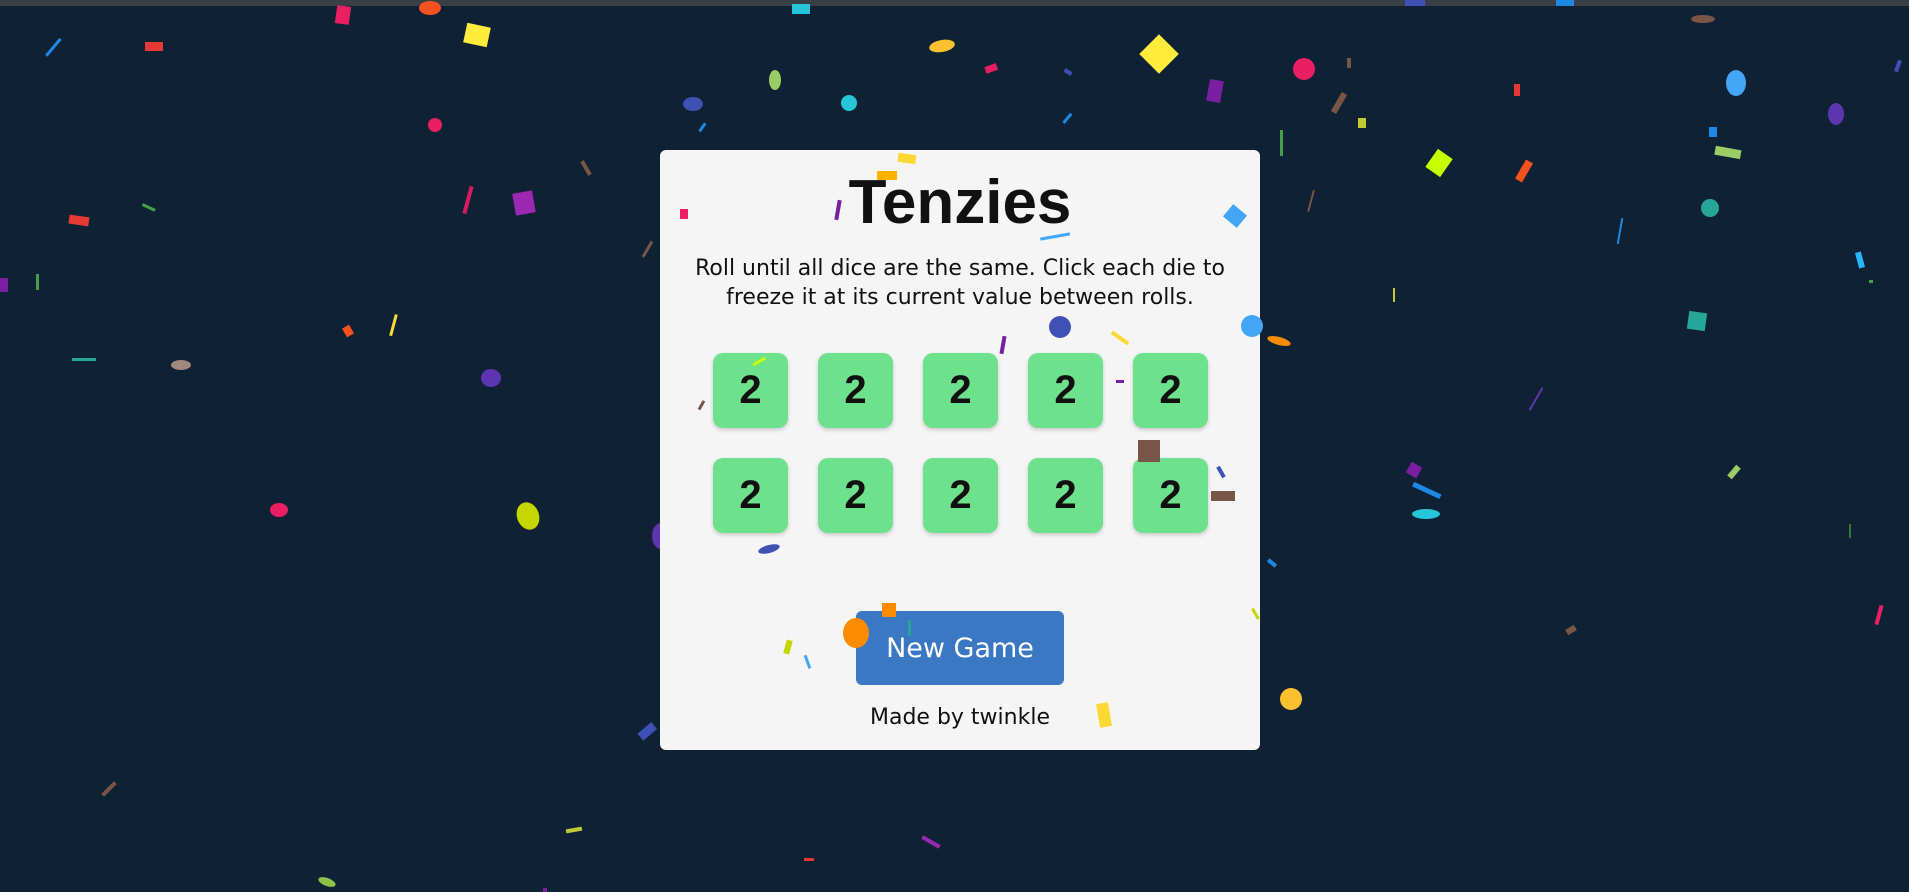 The image size is (1909, 892). What do you see at coordinates (960, 717) in the screenshot?
I see `credit-text: Made by twinkle` at bounding box center [960, 717].